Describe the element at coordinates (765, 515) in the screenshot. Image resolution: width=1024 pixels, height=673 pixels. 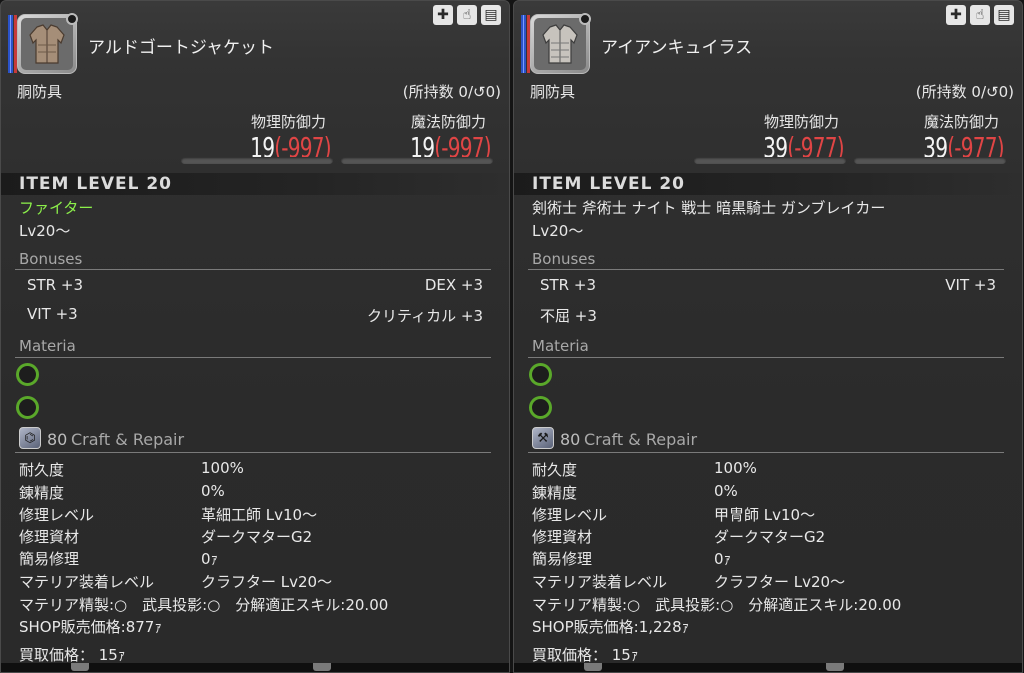
I see `row-value: 甲冑師 Lv10〜` at that location.